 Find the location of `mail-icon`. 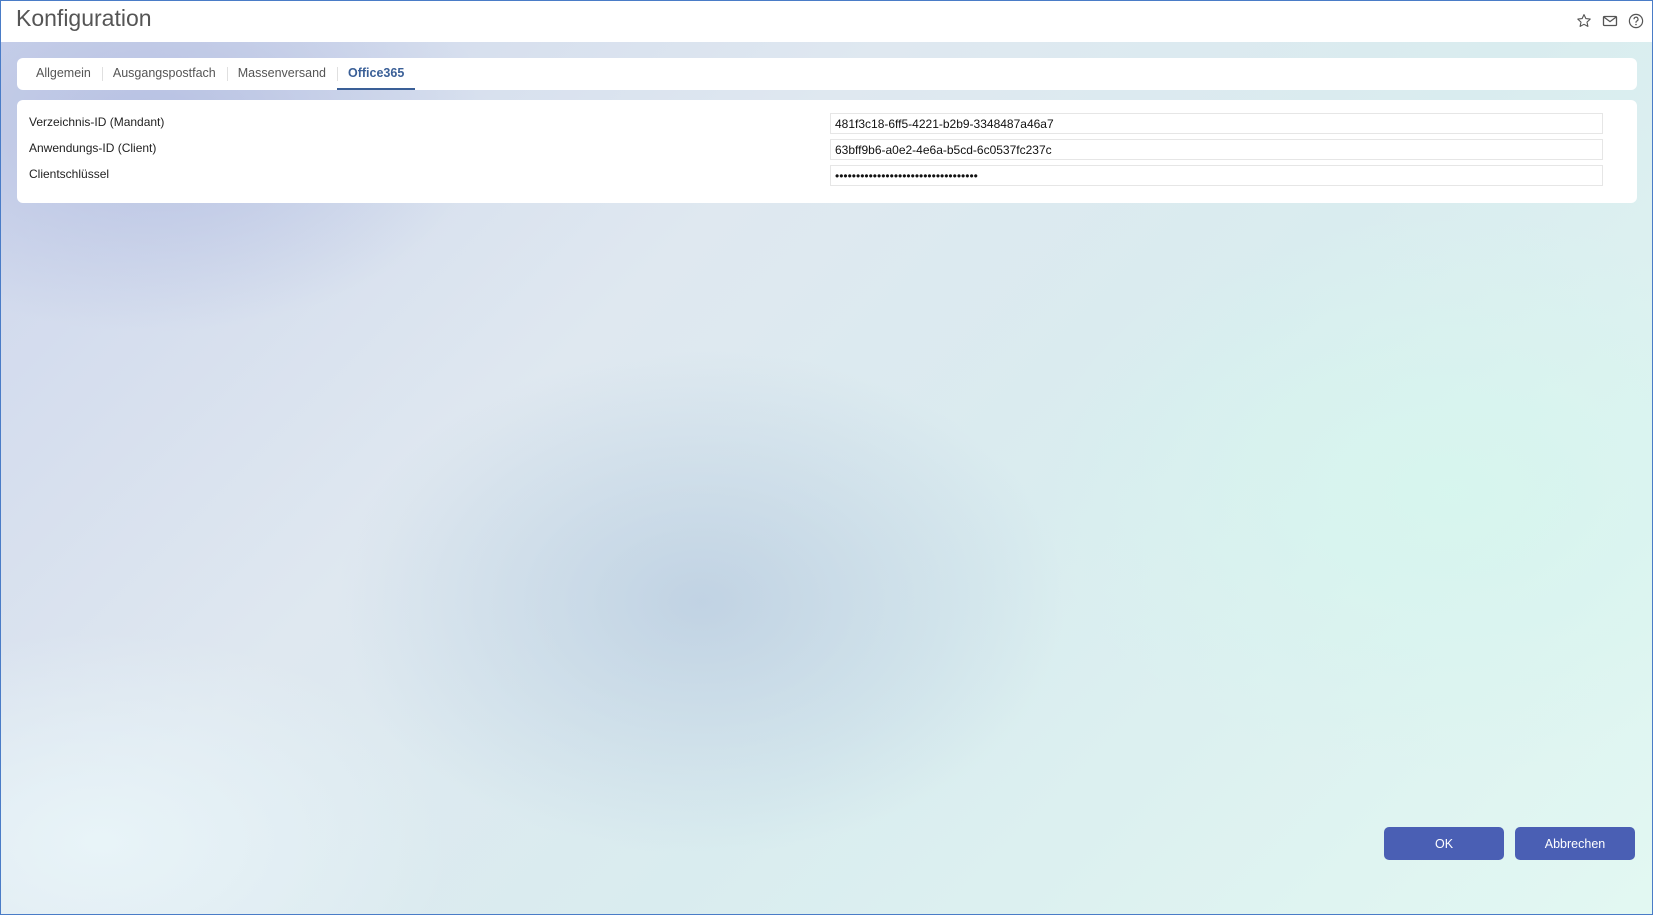

mail-icon is located at coordinates (1609, 20).